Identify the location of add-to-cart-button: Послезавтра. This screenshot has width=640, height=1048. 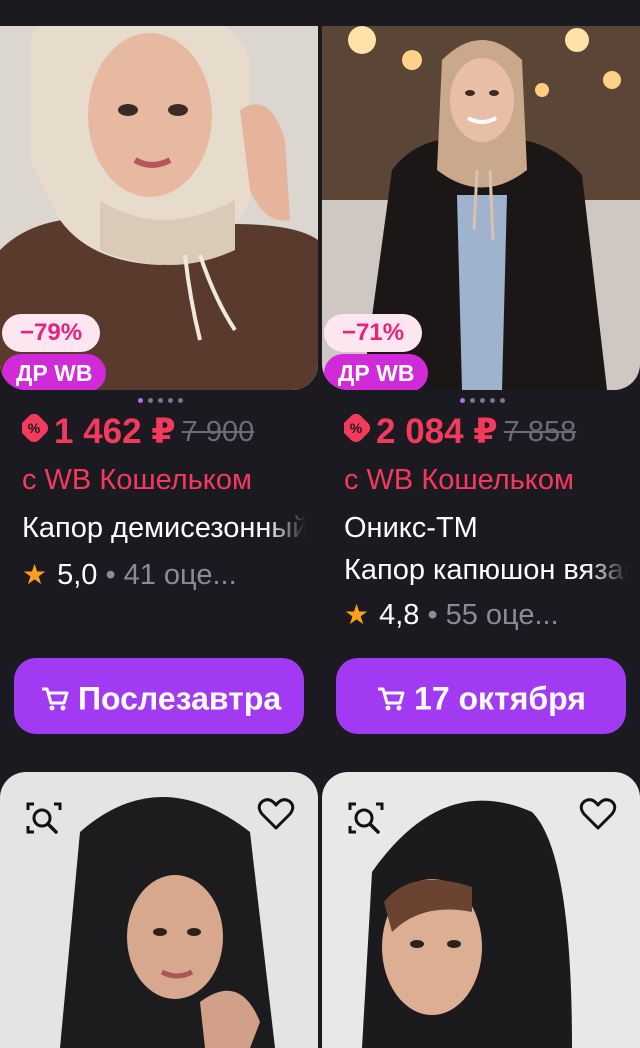
(159, 696).